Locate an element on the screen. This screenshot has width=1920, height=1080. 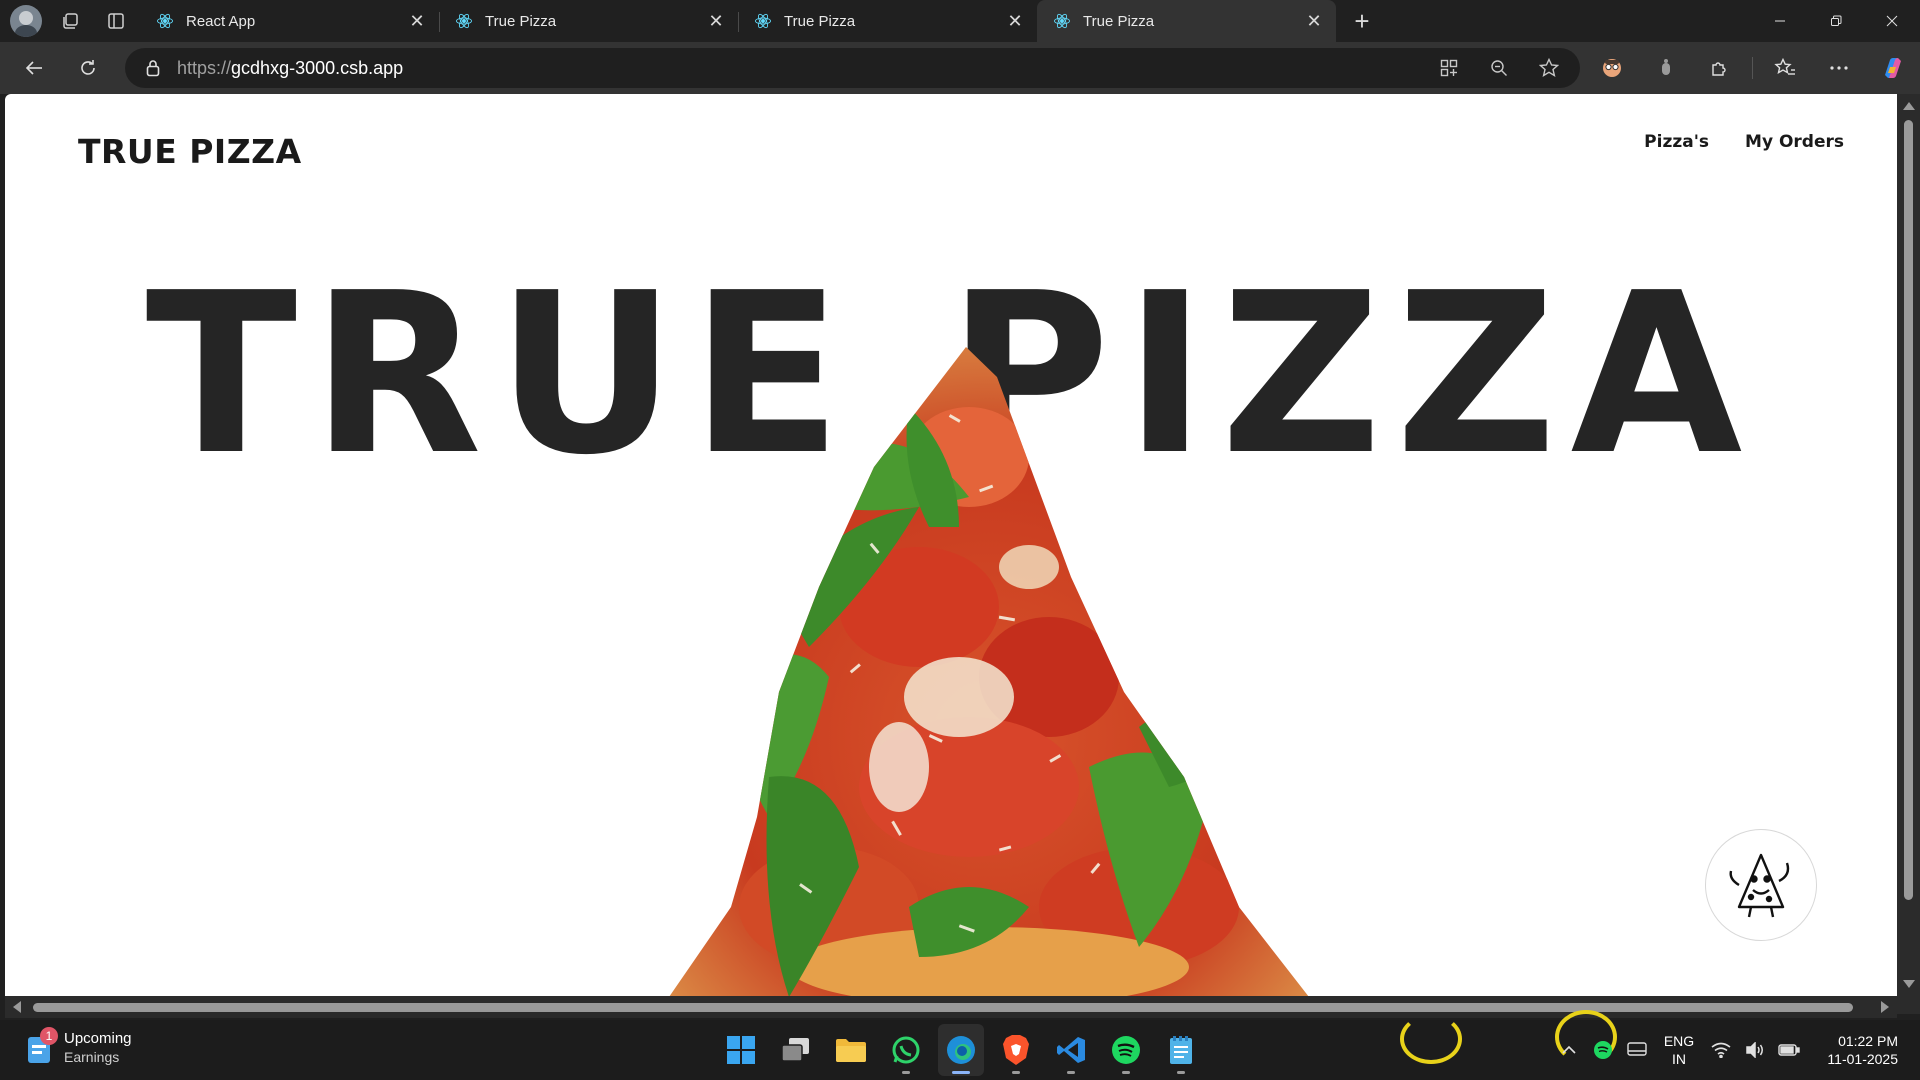
browser-toolbar: https://gcdhxg-3000.csb.app is located at coordinates (960, 68).